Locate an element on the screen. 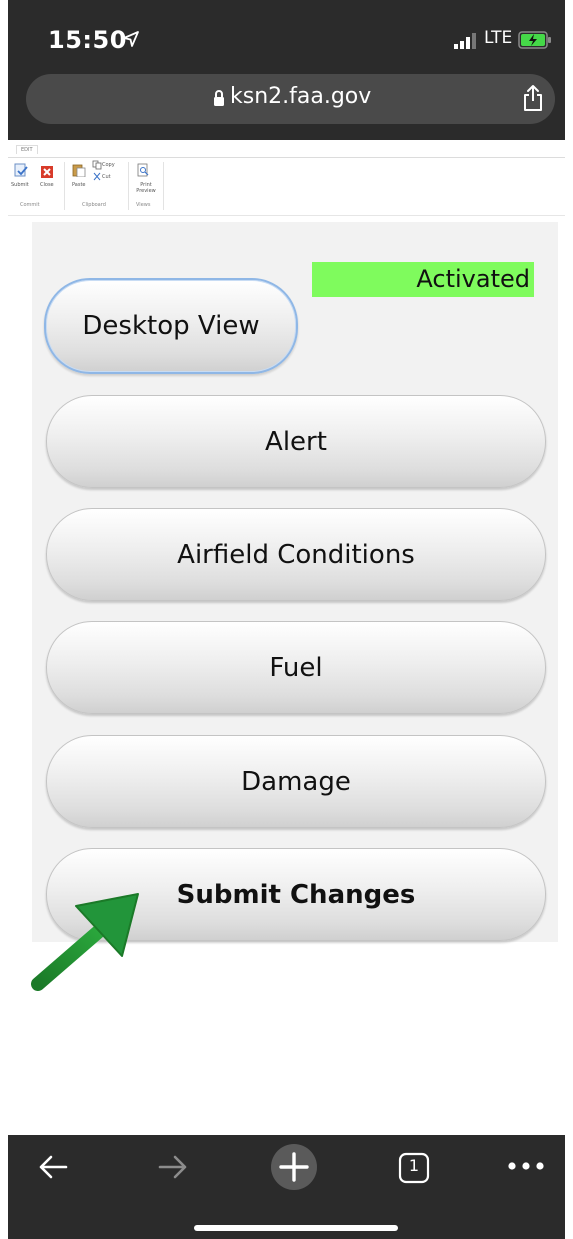 The image size is (573, 1239). copy-icon is located at coordinates (97, 165).